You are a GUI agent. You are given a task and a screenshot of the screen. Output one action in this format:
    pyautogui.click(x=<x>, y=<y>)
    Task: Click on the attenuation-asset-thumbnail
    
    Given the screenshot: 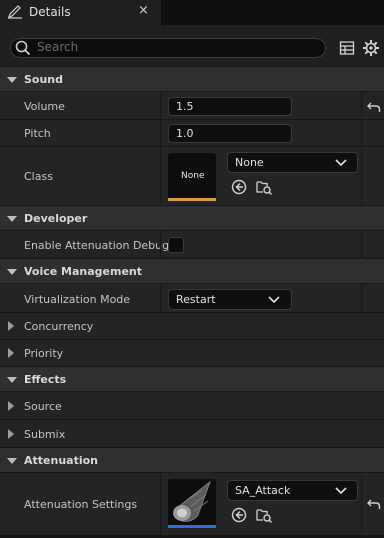 What is the action you would take?
    pyautogui.click(x=192, y=503)
    